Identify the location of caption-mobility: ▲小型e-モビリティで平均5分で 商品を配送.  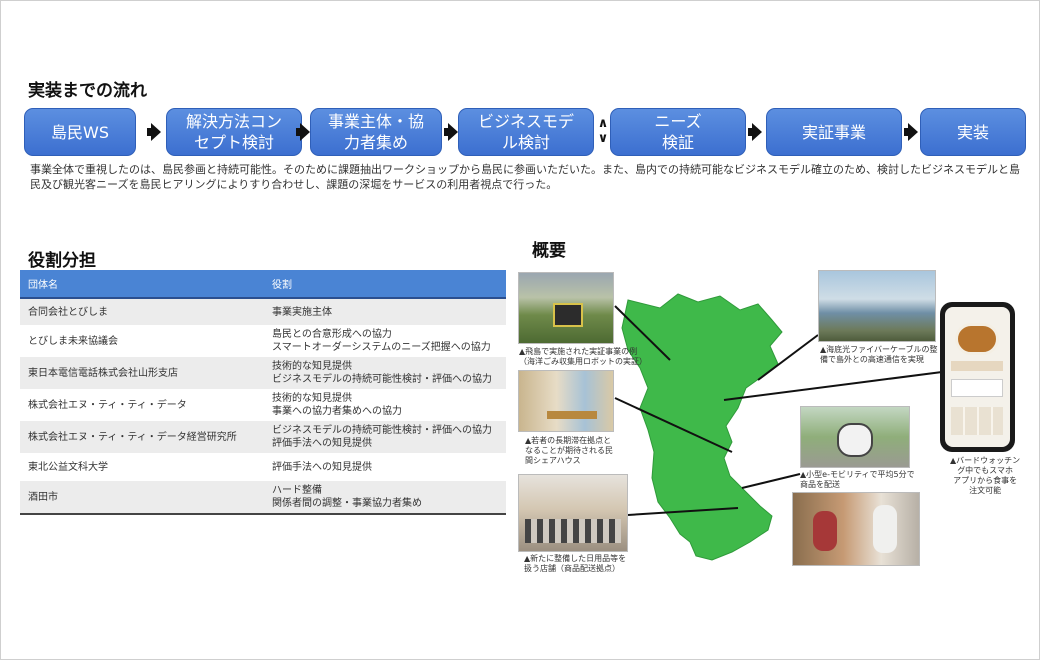
(857, 479).